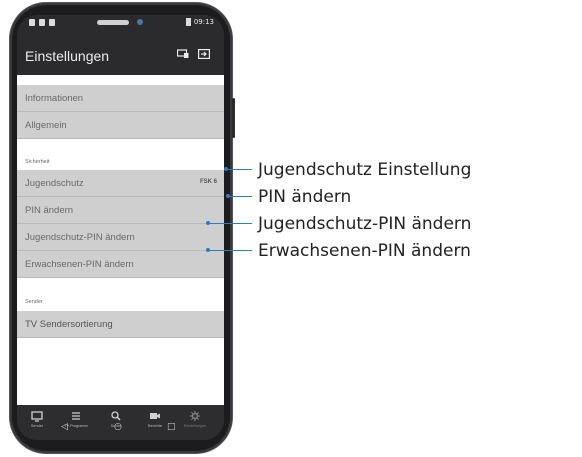 The height and width of the screenshot is (457, 582). What do you see at coordinates (120, 26) in the screenshot?
I see `status-bar: 09:13` at bounding box center [120, 26].